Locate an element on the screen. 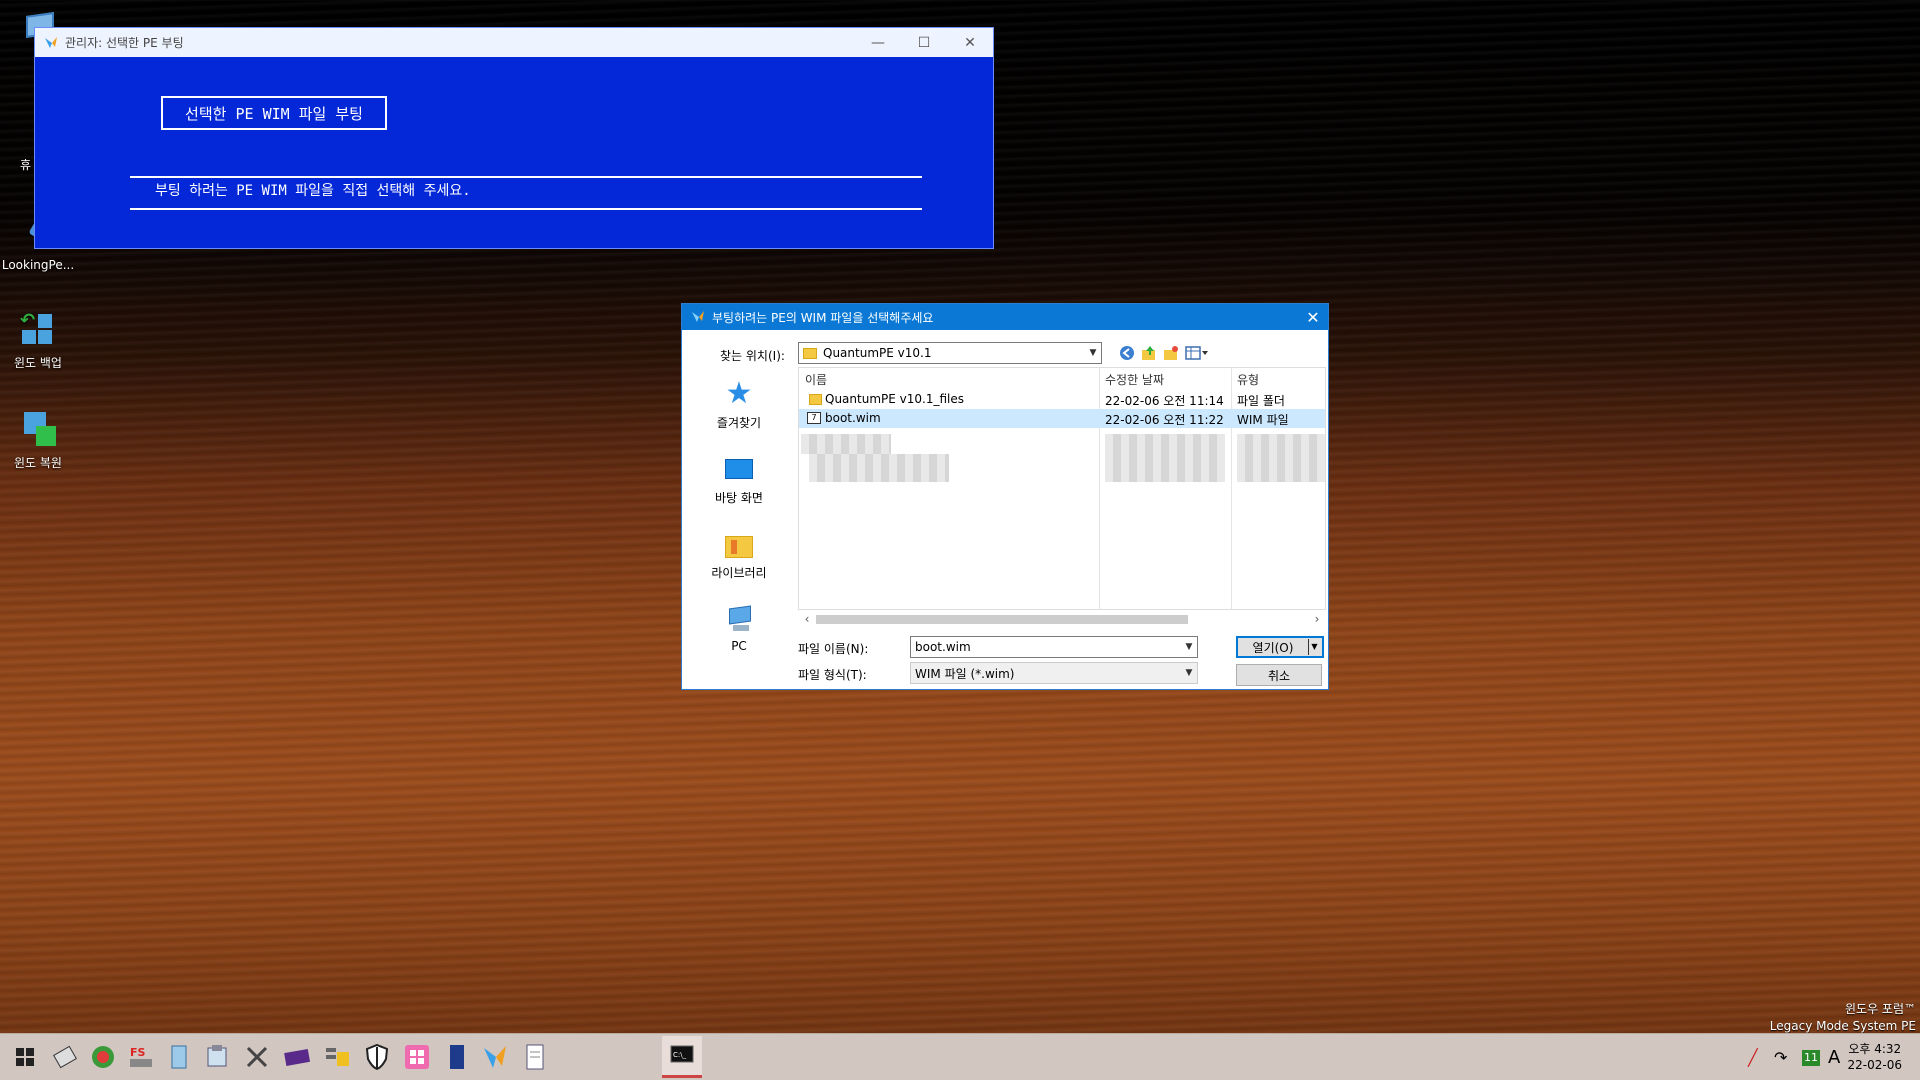 This screenshot has width=1920, height=1080. open-button-label: 열기(O) is located at coordinates (1273, 647).